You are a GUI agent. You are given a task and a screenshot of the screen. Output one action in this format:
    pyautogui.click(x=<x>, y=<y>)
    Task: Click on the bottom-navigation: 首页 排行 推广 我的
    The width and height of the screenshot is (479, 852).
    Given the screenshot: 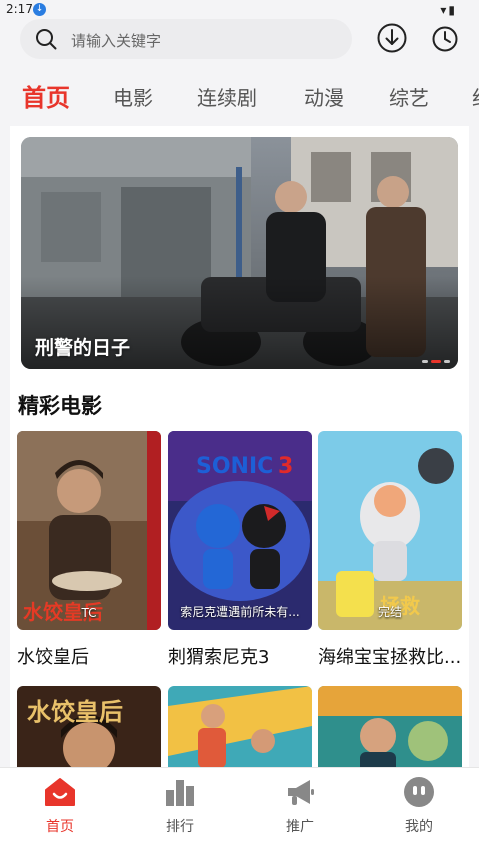 What is the action you would take?
    pyautogui.click(x=239, y=809)
    